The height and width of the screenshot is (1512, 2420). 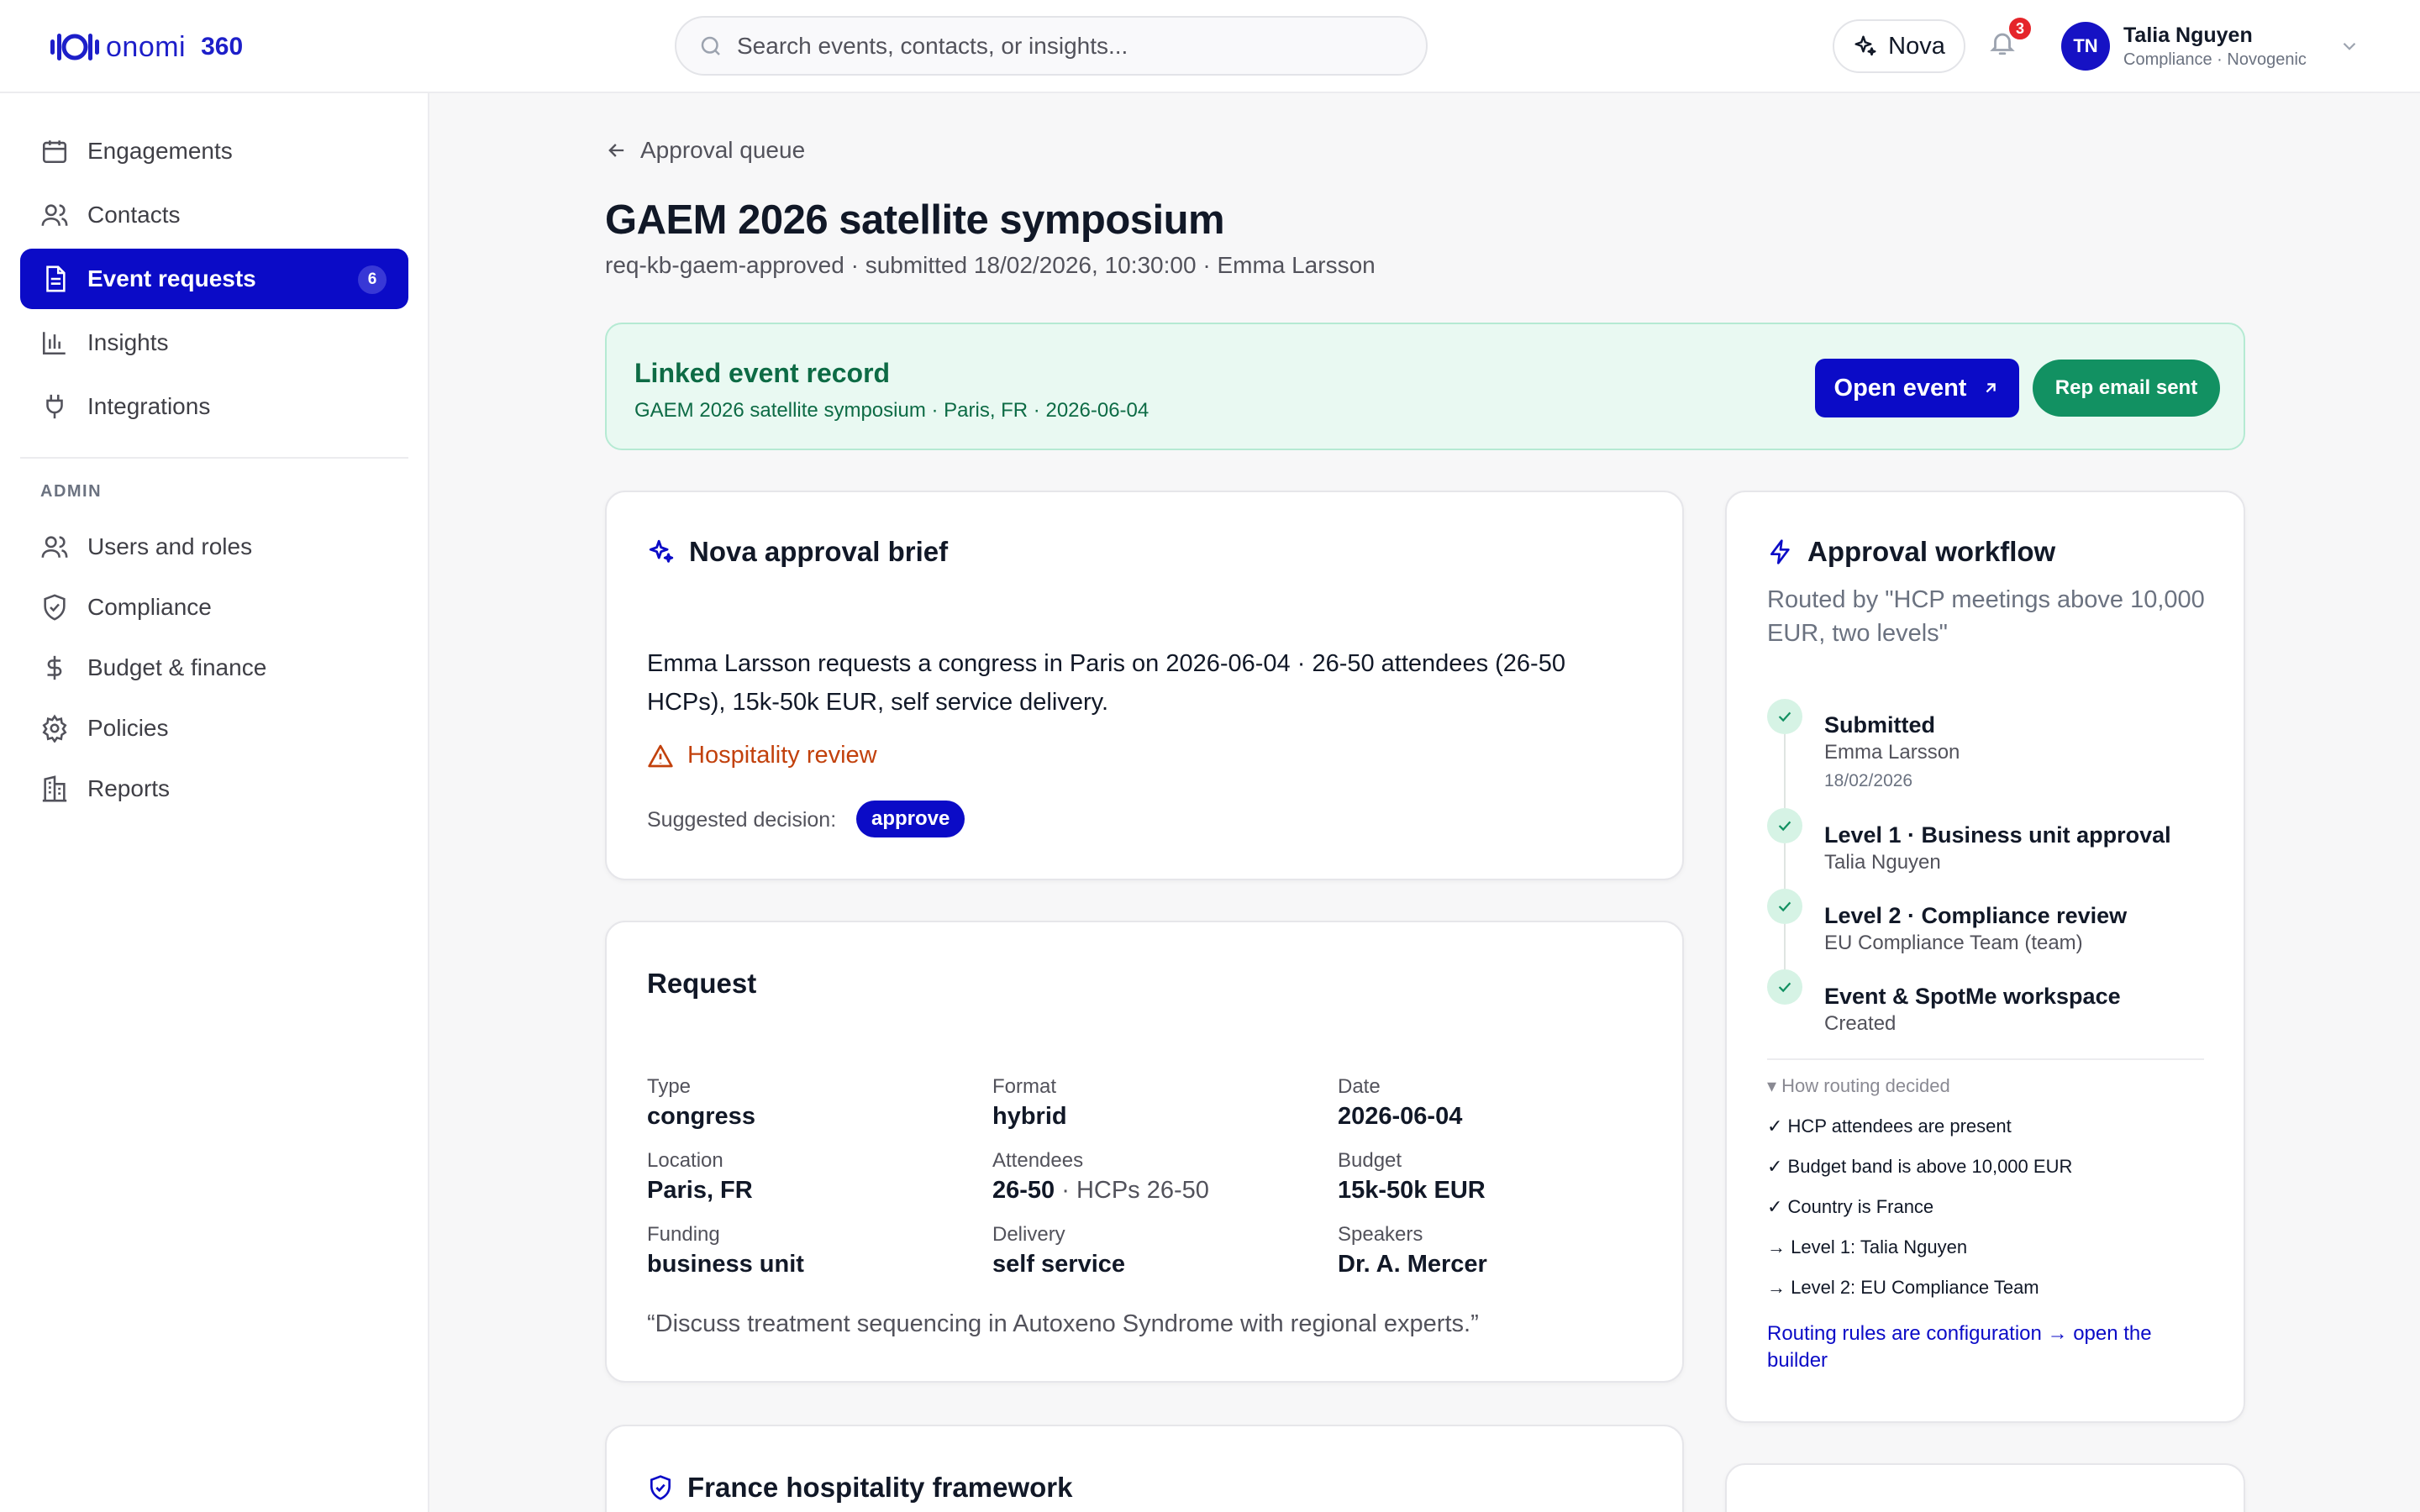 I want to click on field-value-attendees: 26-50 · HCPs 26-50, so click(x=1101, y=1191).